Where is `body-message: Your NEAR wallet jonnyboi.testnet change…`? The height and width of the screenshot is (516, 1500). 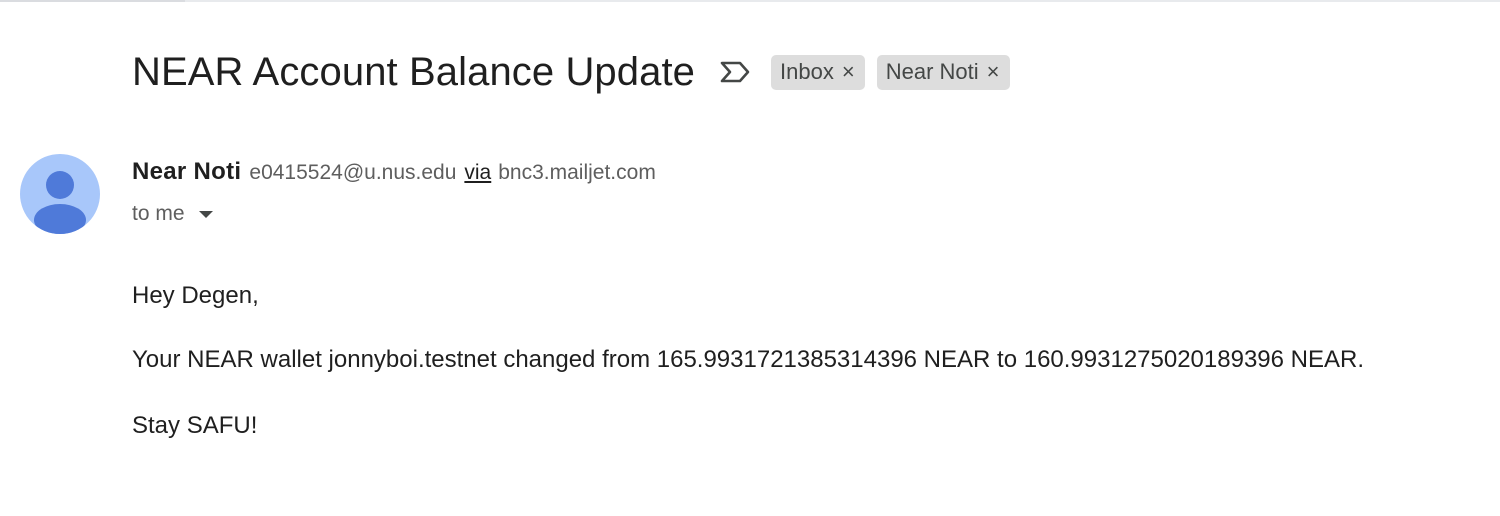 body-message: Your NEAR wallet jonnyboi.testnet change… is located at coordinates (748, 359).